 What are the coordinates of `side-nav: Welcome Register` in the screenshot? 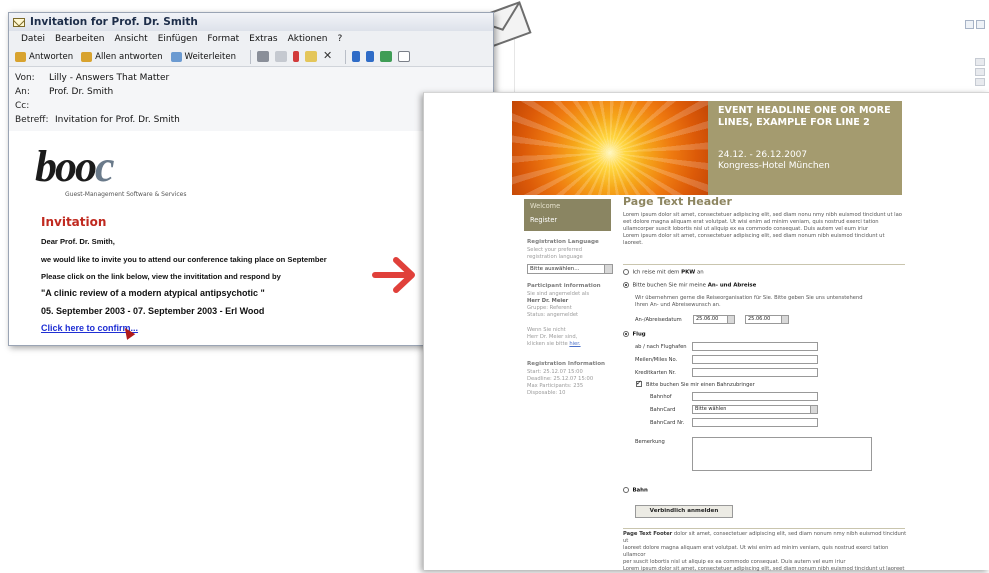 It's located at (567, 215).